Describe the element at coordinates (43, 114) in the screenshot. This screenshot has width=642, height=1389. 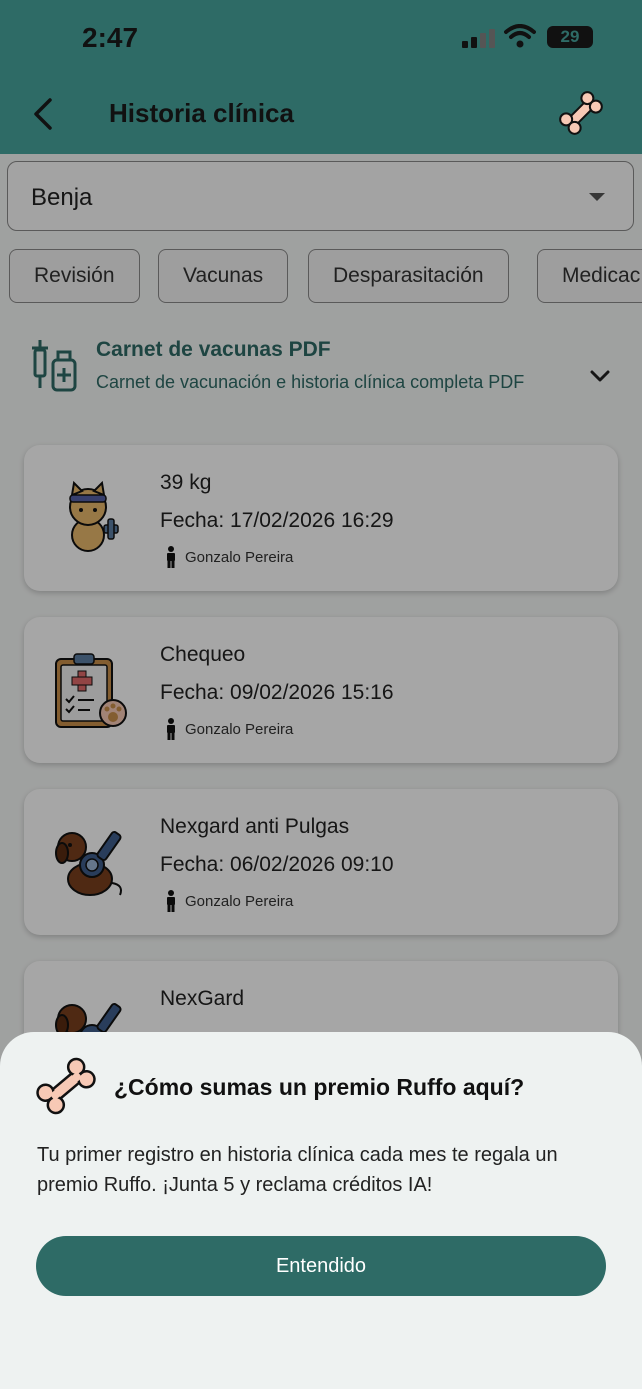
I see `back-arrow-icon` at that location.